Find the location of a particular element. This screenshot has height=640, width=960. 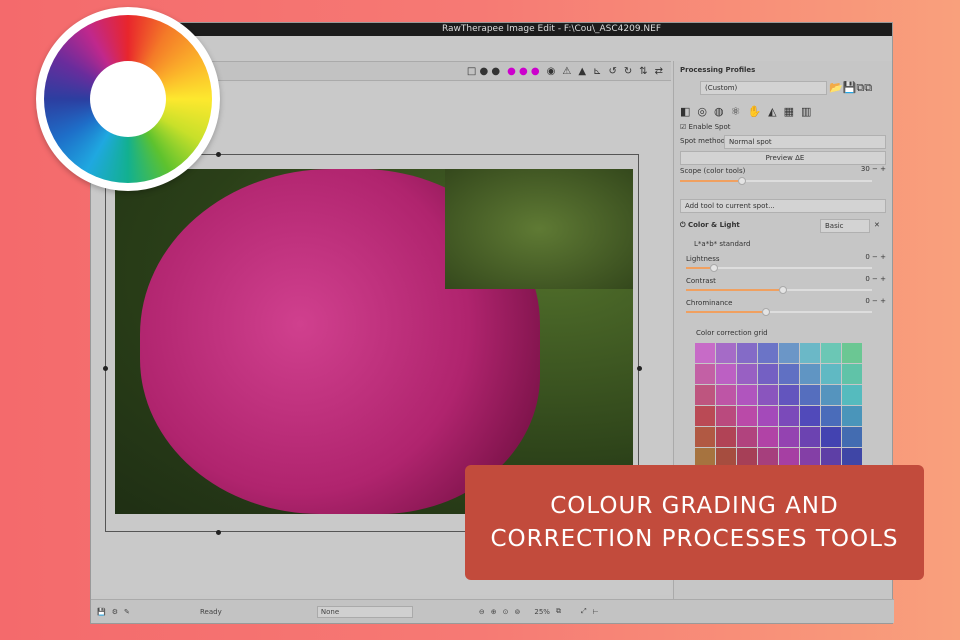

zoom-level: 25% is located at coordinates (542, 611).